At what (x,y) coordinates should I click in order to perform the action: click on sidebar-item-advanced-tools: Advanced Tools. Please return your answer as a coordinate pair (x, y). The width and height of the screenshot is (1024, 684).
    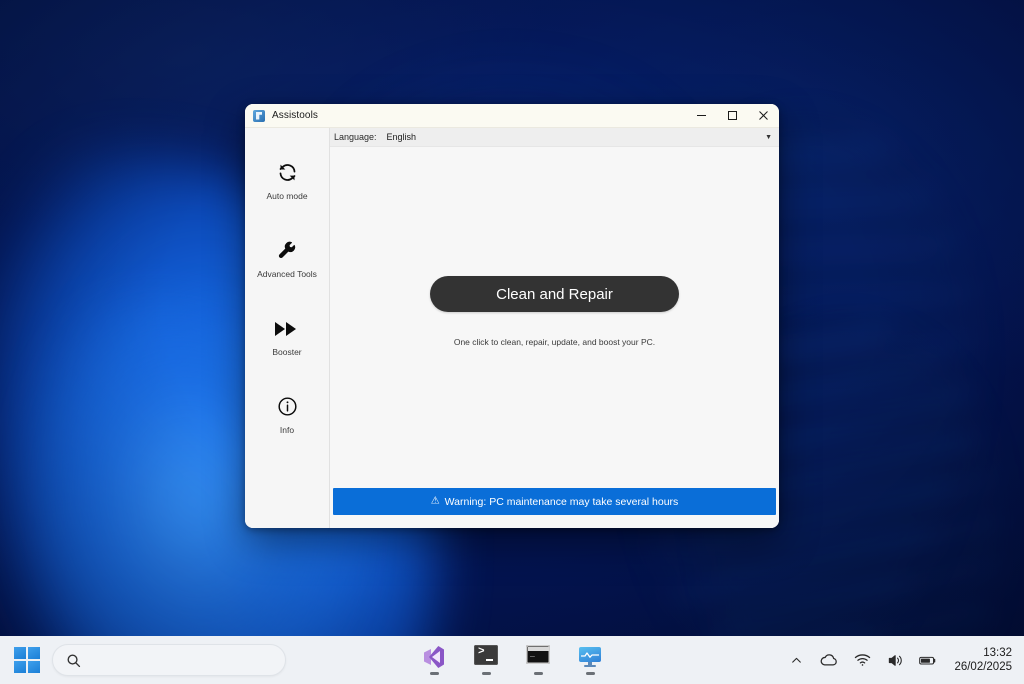
    Looking at the image, I should click on (287, 259).